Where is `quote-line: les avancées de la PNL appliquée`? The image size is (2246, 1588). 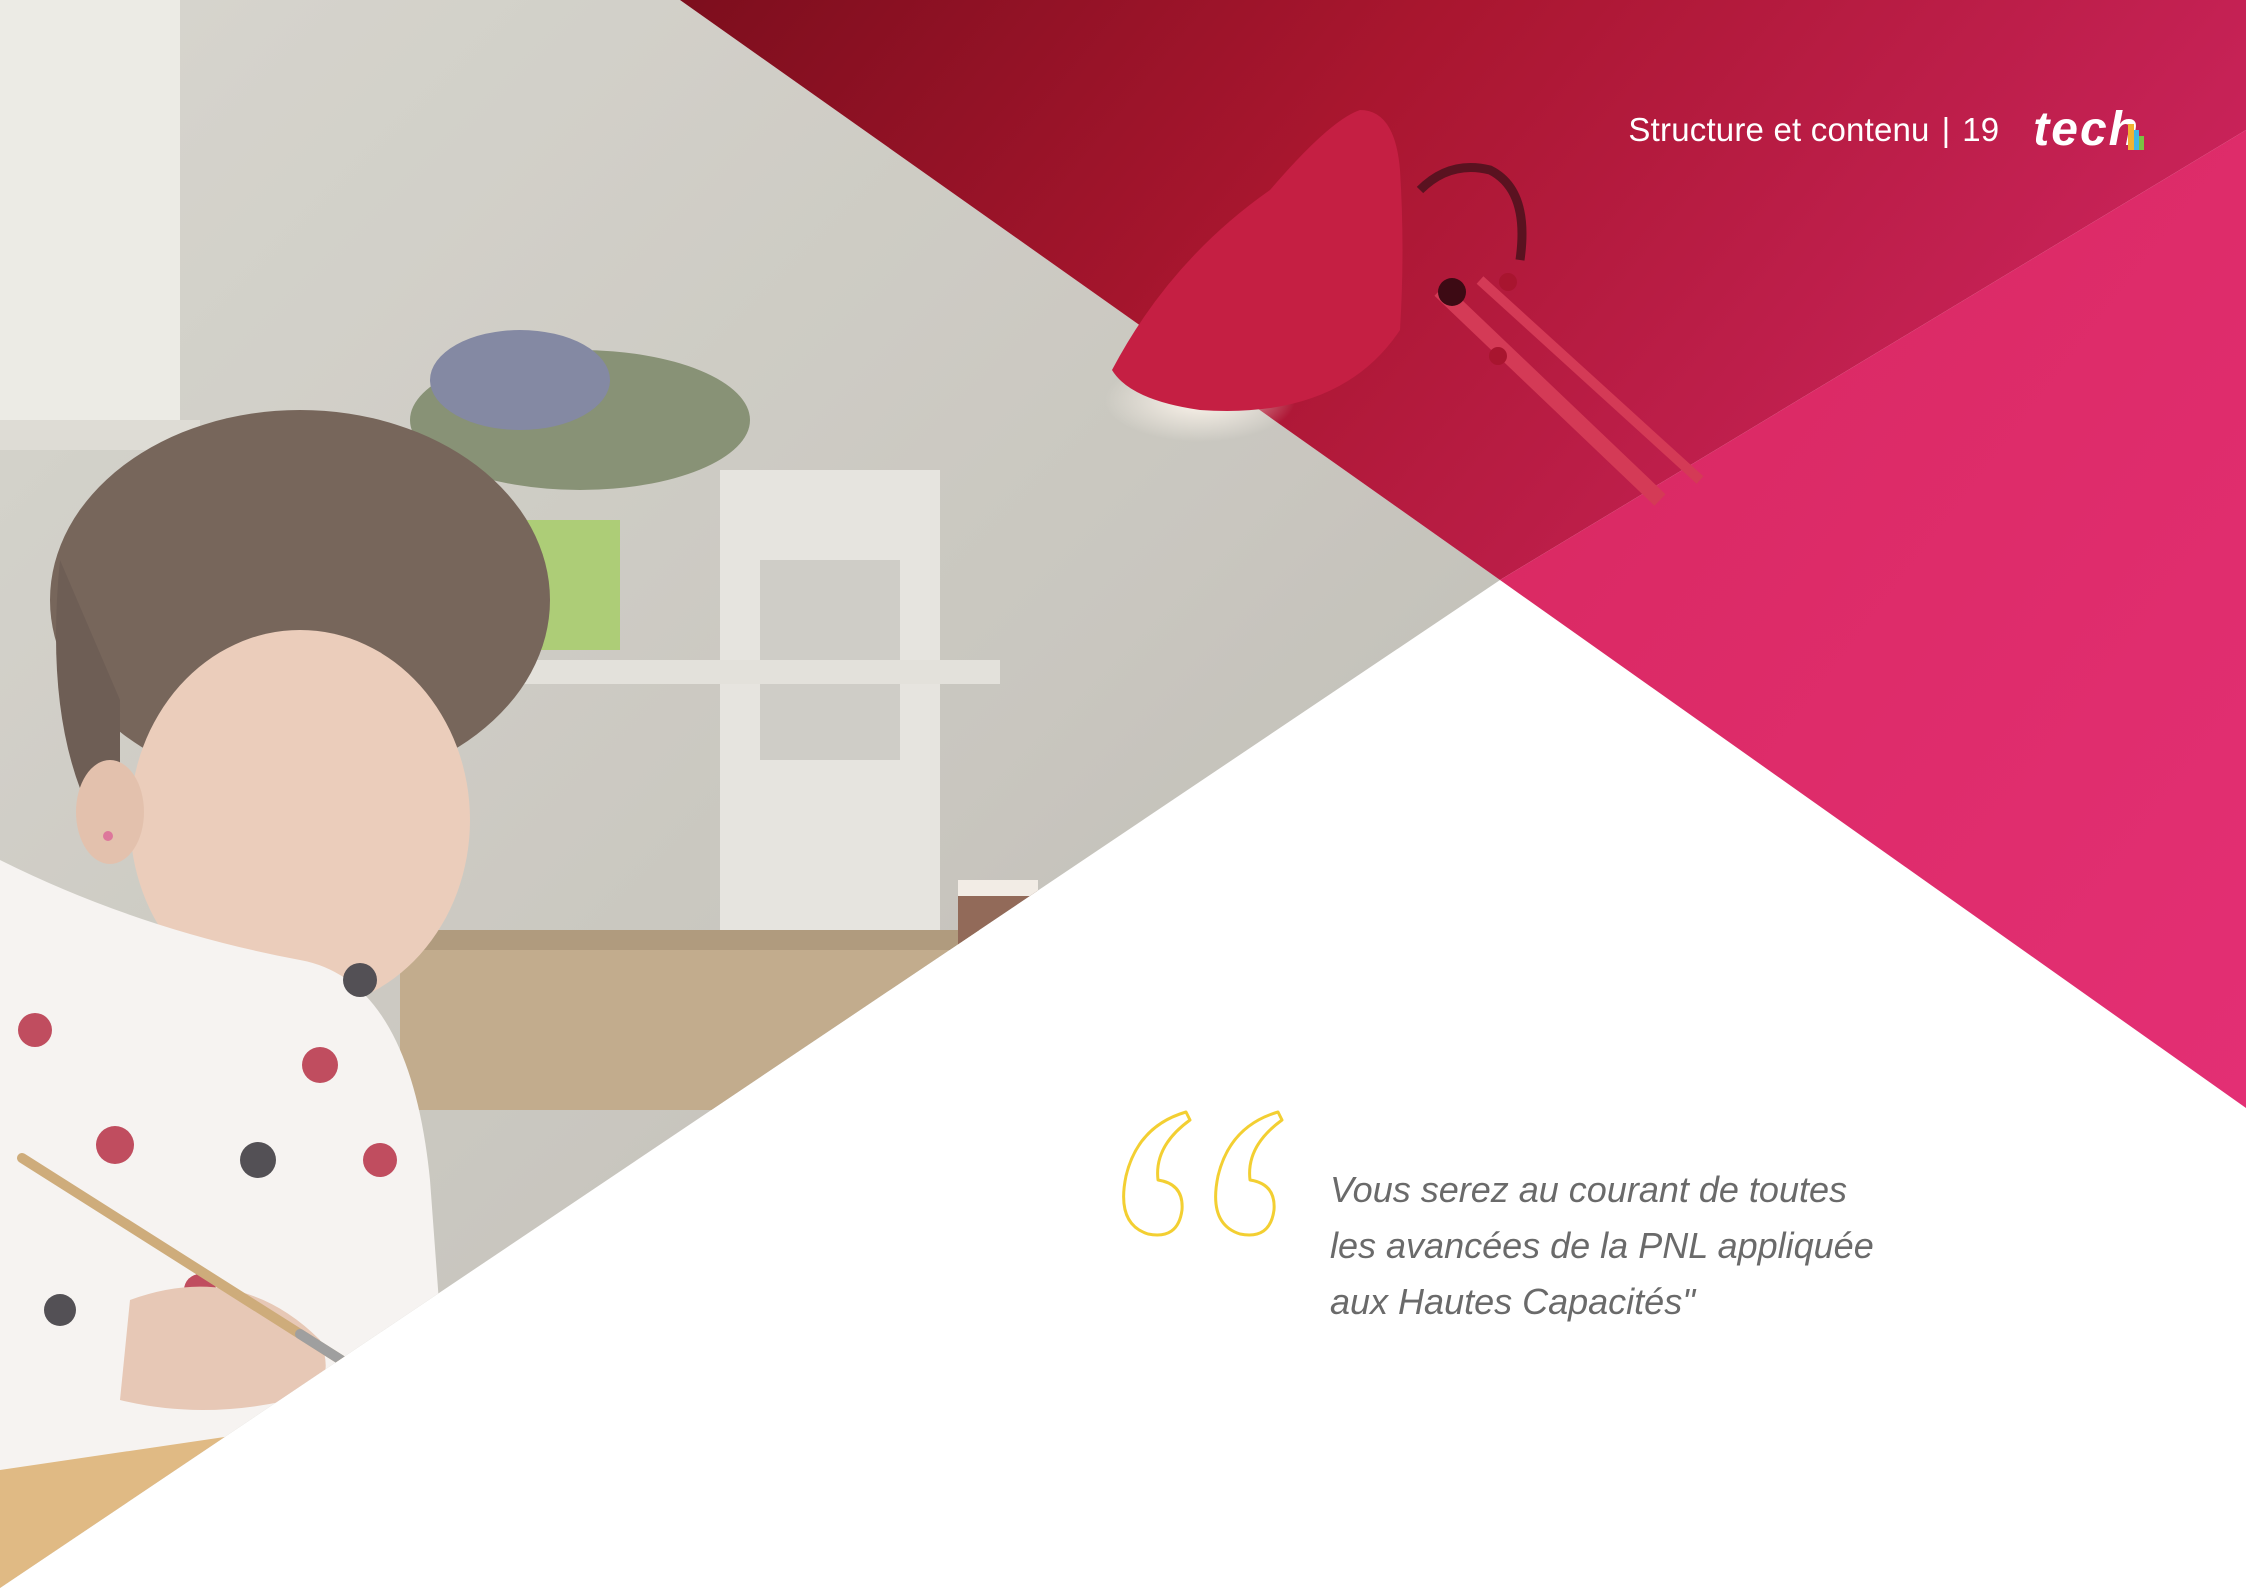
quote-line: les avancées de la PNL appliquée is located at coordinates (1602, 1245).